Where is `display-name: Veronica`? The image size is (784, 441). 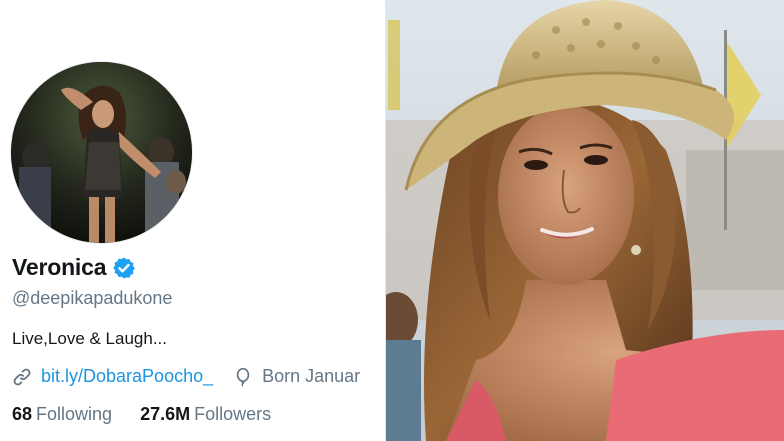
display-name: Veronica is located at coordinates (59, 267).